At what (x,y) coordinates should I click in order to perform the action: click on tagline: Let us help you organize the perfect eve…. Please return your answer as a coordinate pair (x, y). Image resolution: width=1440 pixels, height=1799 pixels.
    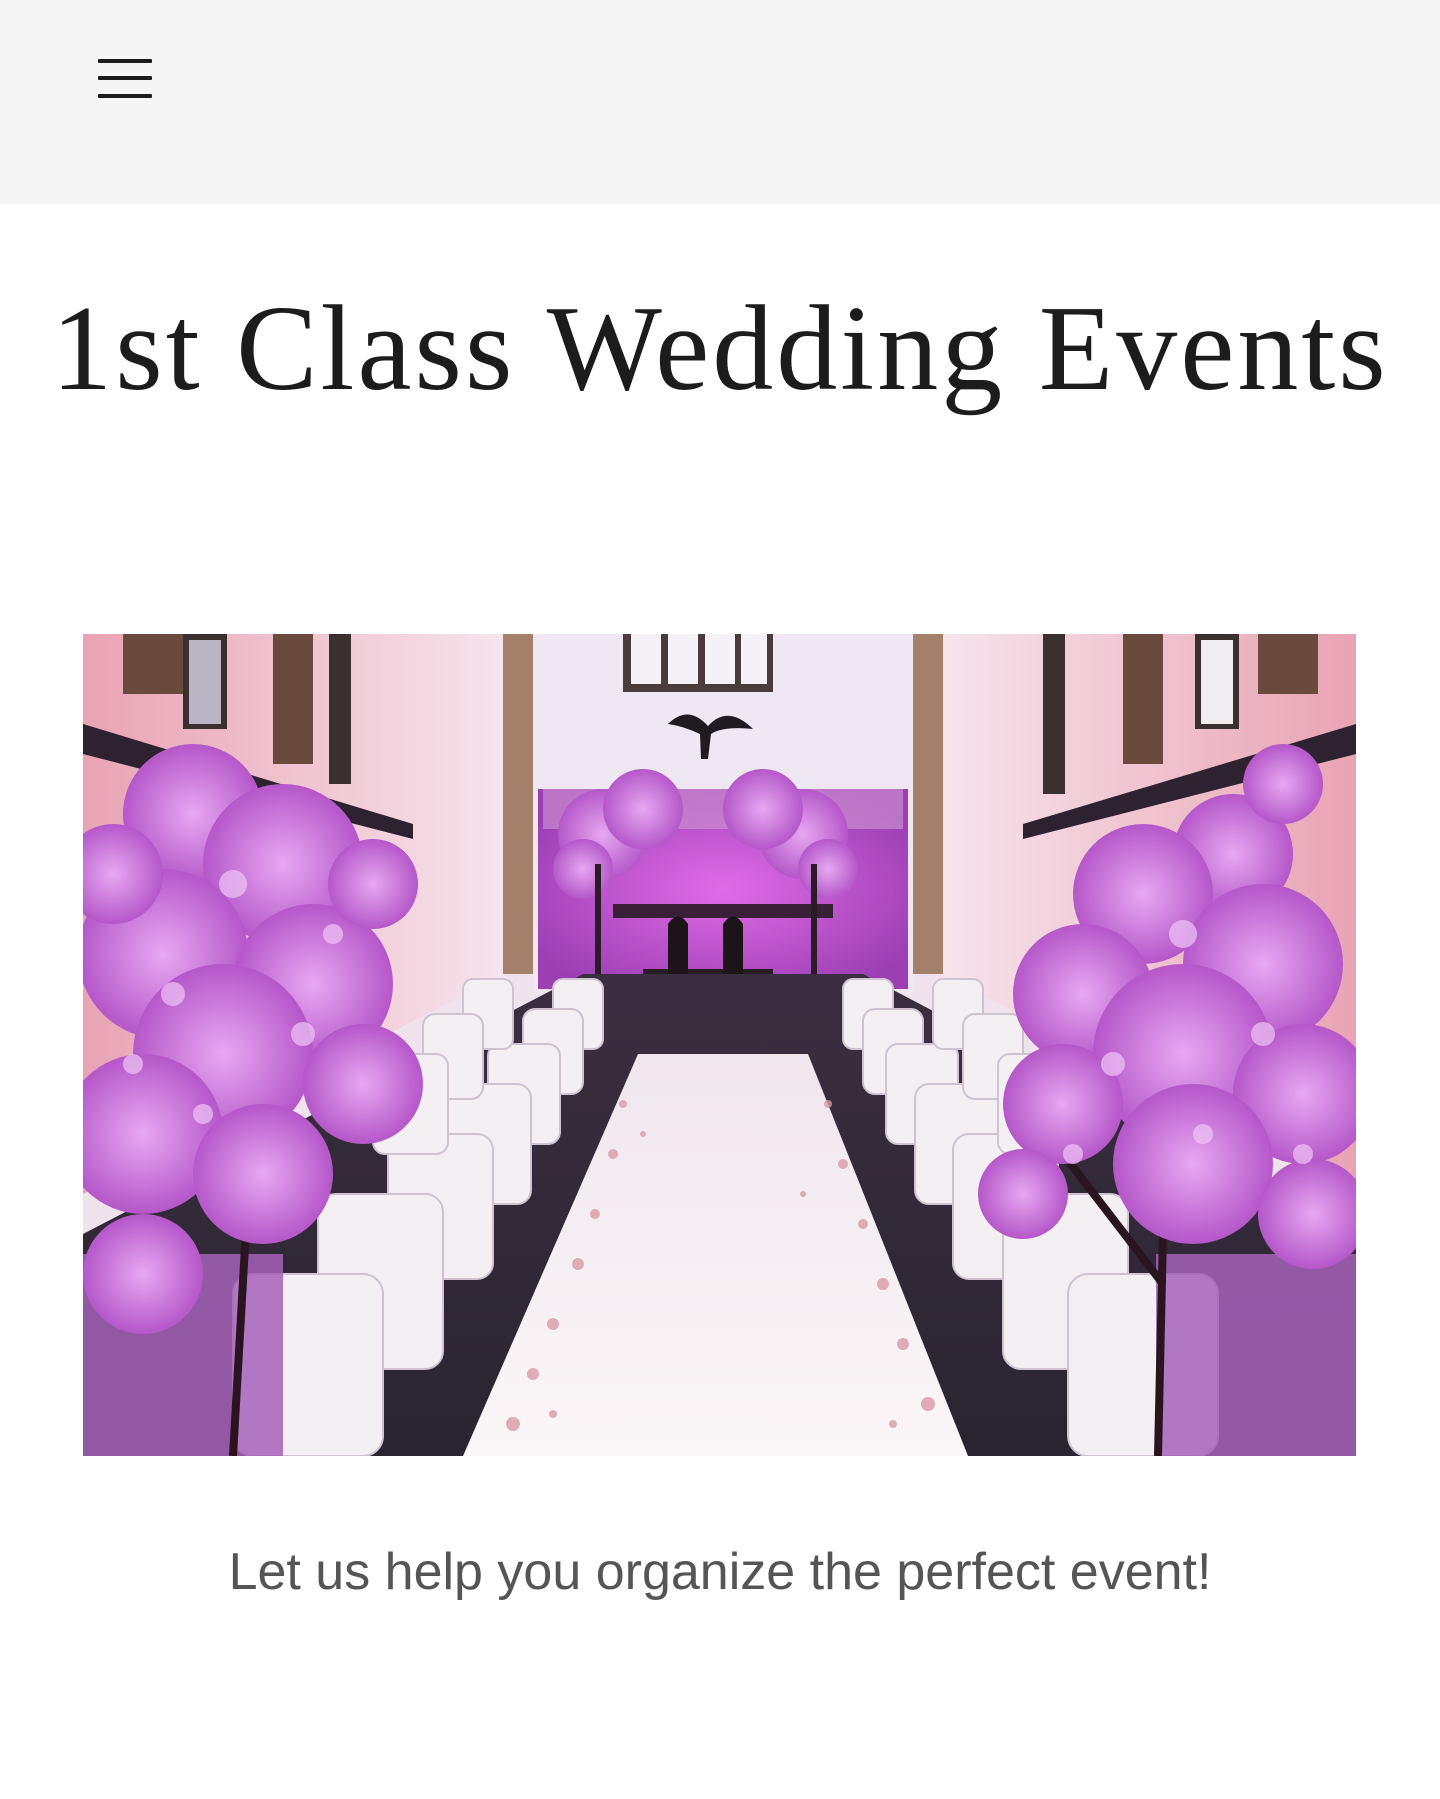
    Looking at the image, I should click on (720, 1572).